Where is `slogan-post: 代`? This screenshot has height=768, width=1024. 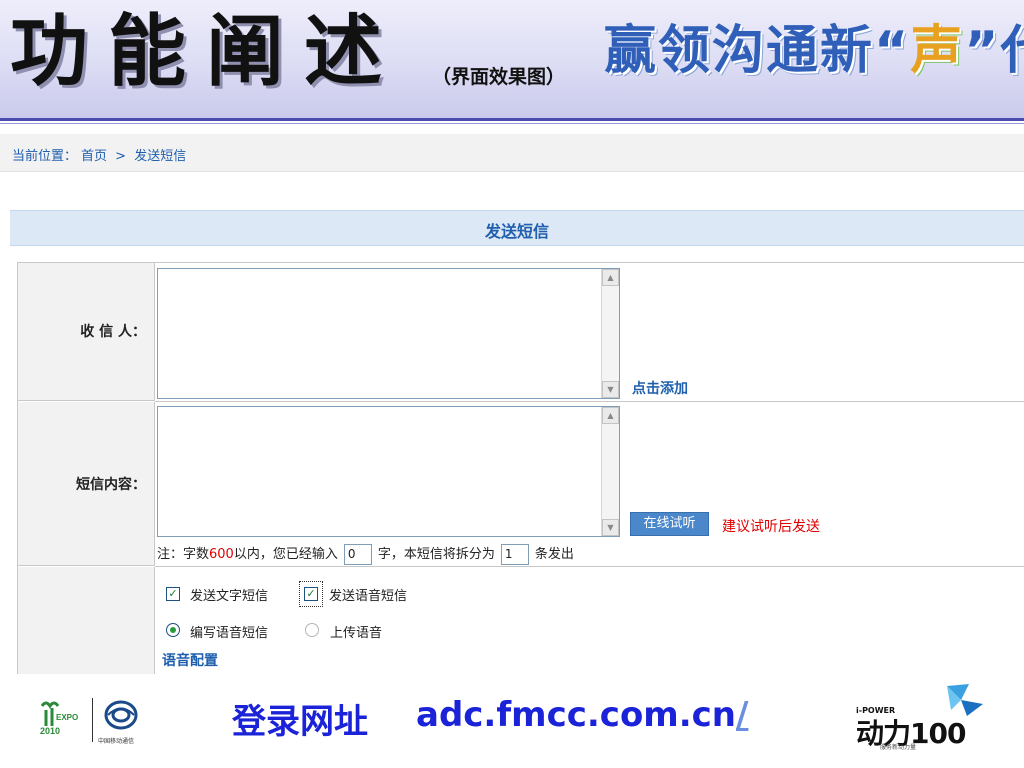
slogan-post: 代 is located at coordinates (1012, 51).